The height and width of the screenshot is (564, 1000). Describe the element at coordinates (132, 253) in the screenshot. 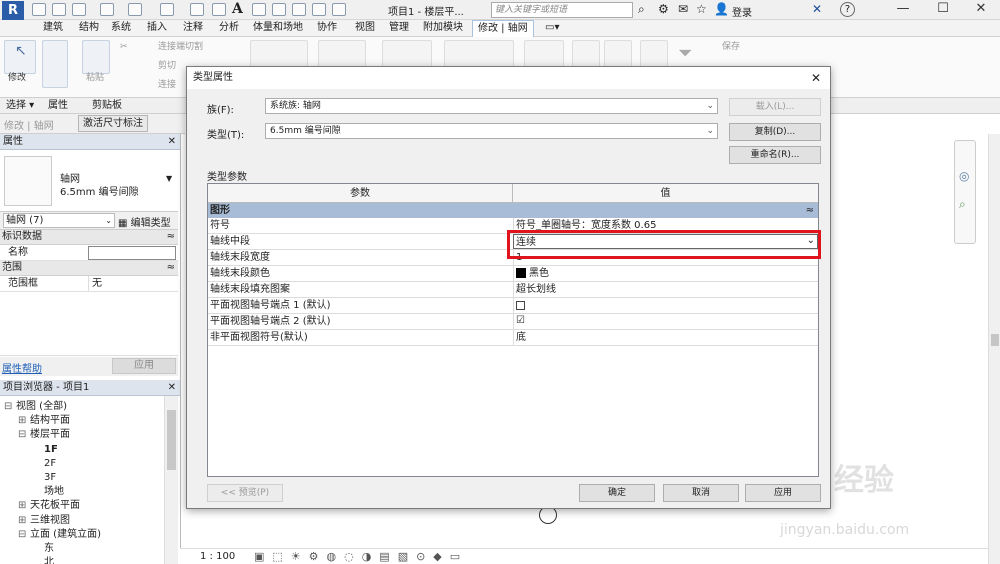

I see `name-field` at that location.